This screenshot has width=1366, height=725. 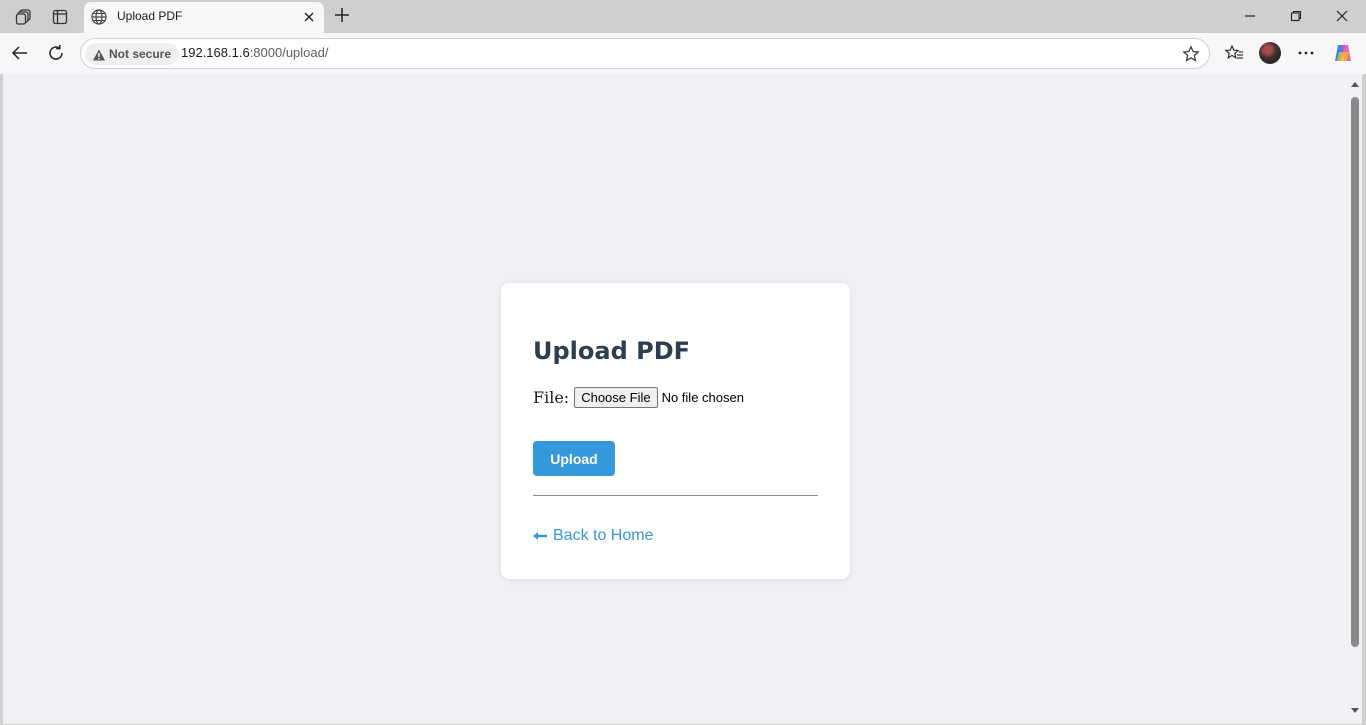 I want to click on security-label: Not secure, so click(x=140, y=54).